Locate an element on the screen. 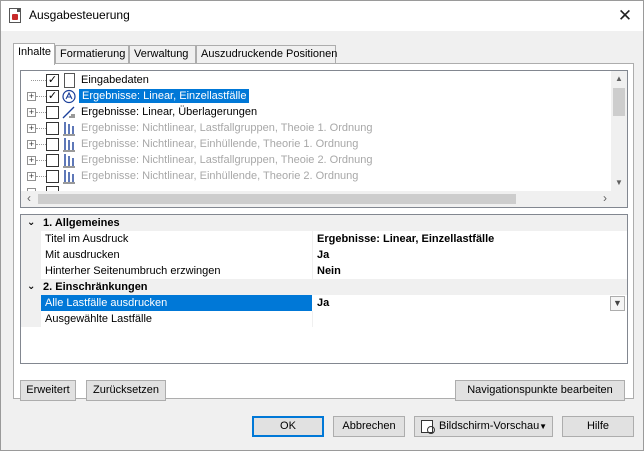 This screenshot has height=451, width=644. tab-formatierung: Formatierung is located at coordinates (92, 54).